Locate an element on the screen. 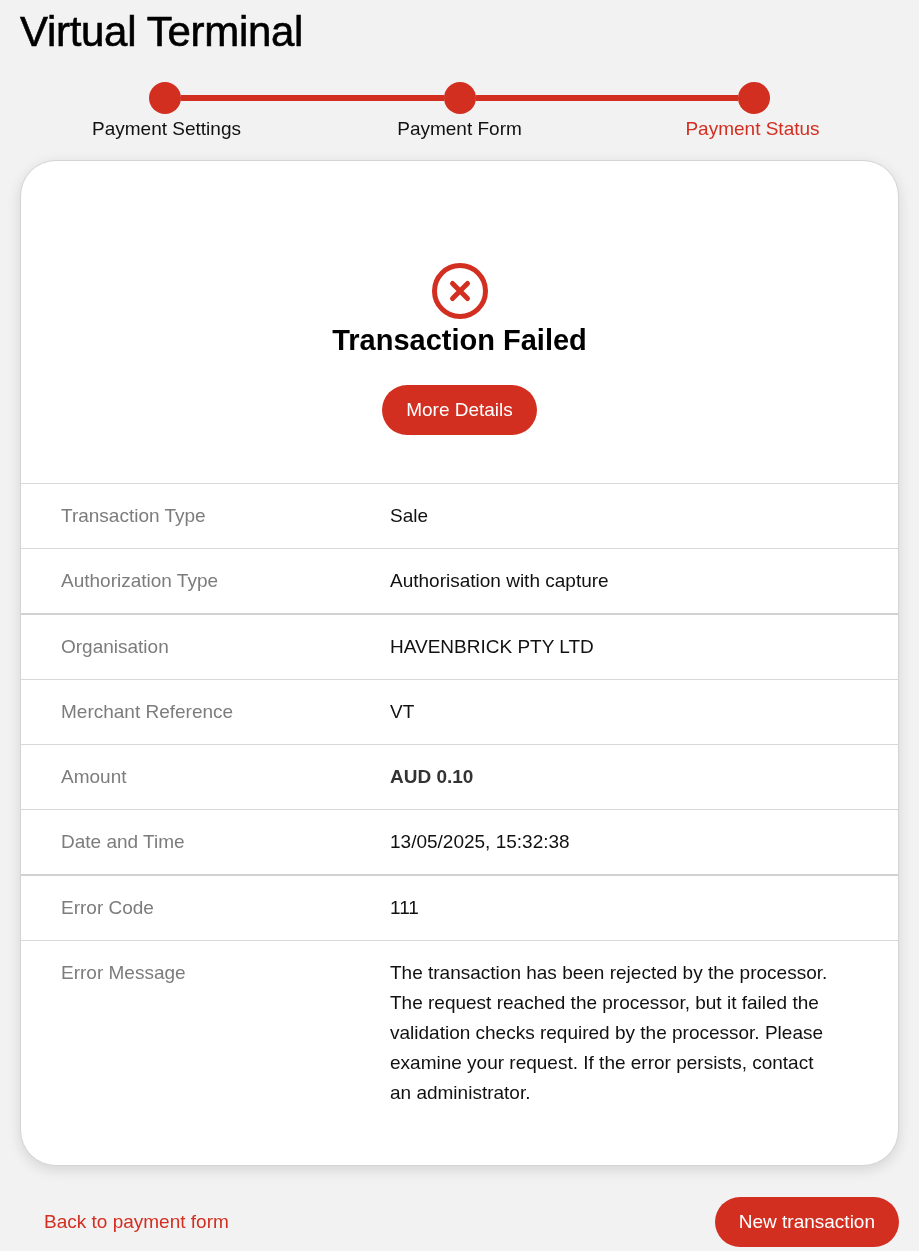  step-label: Payment Settings is located at coordinates (166, 129).